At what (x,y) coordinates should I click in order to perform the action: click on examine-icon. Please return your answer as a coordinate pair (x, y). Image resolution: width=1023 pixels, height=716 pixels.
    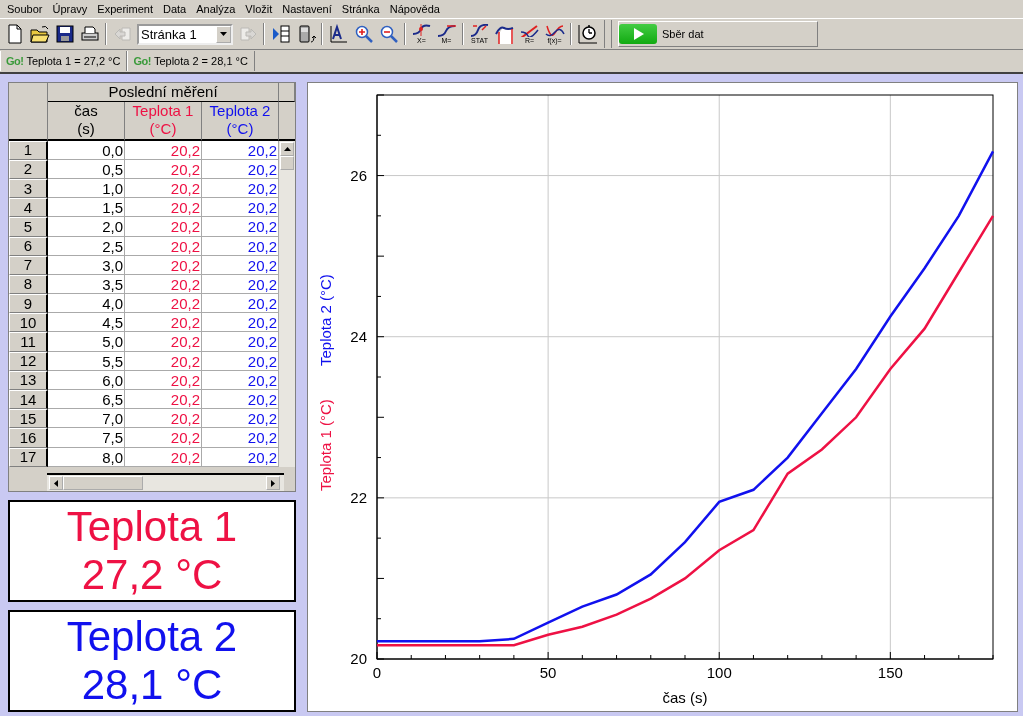
    Looking at the image, I should click on (421, 30).